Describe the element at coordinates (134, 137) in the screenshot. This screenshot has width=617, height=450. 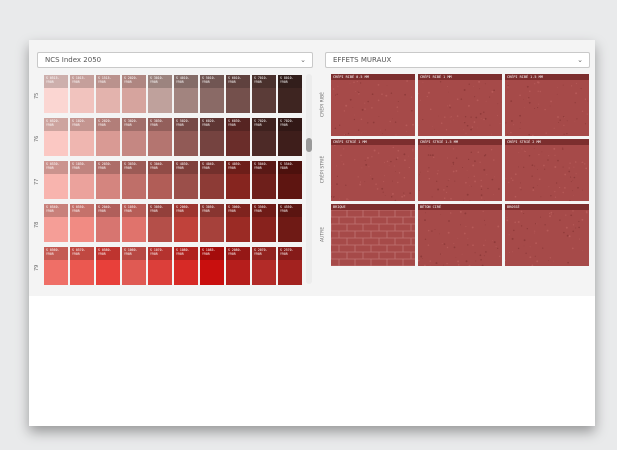
I see `color-swatch: S 3020- Y90R` at that location.